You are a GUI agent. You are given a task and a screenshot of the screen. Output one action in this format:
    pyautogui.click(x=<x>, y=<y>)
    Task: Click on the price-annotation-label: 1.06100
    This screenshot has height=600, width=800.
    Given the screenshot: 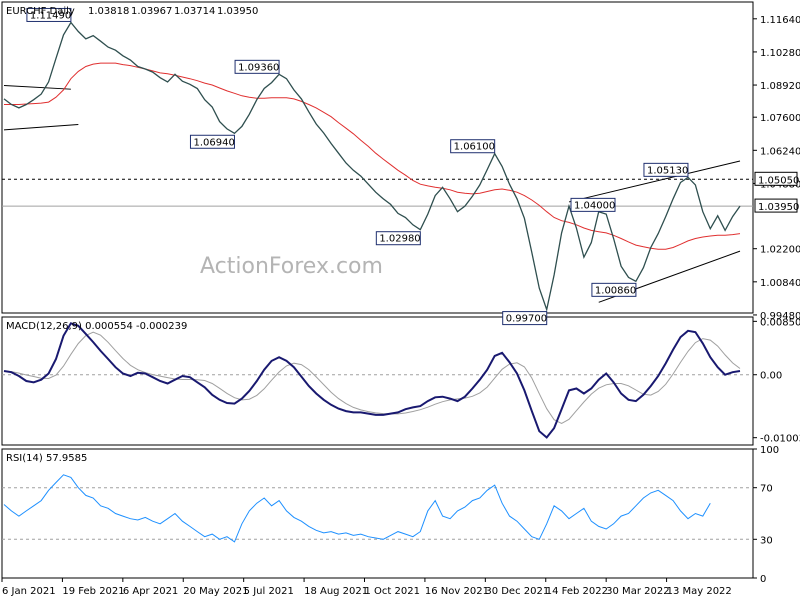 What is the action you would take?
    pyautogui.click(x=474, y=147)
    